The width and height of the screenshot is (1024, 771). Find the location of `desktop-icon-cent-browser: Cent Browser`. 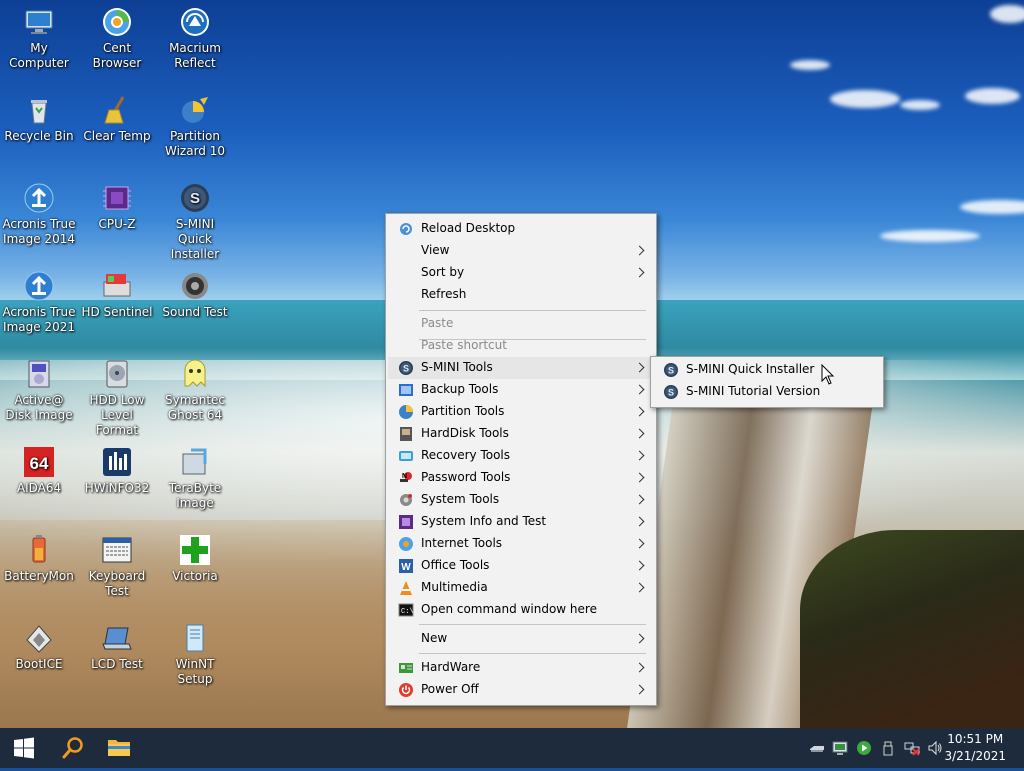

desktop-icon-cent-browser: Cent Browser is located at coordinates (117, 35).